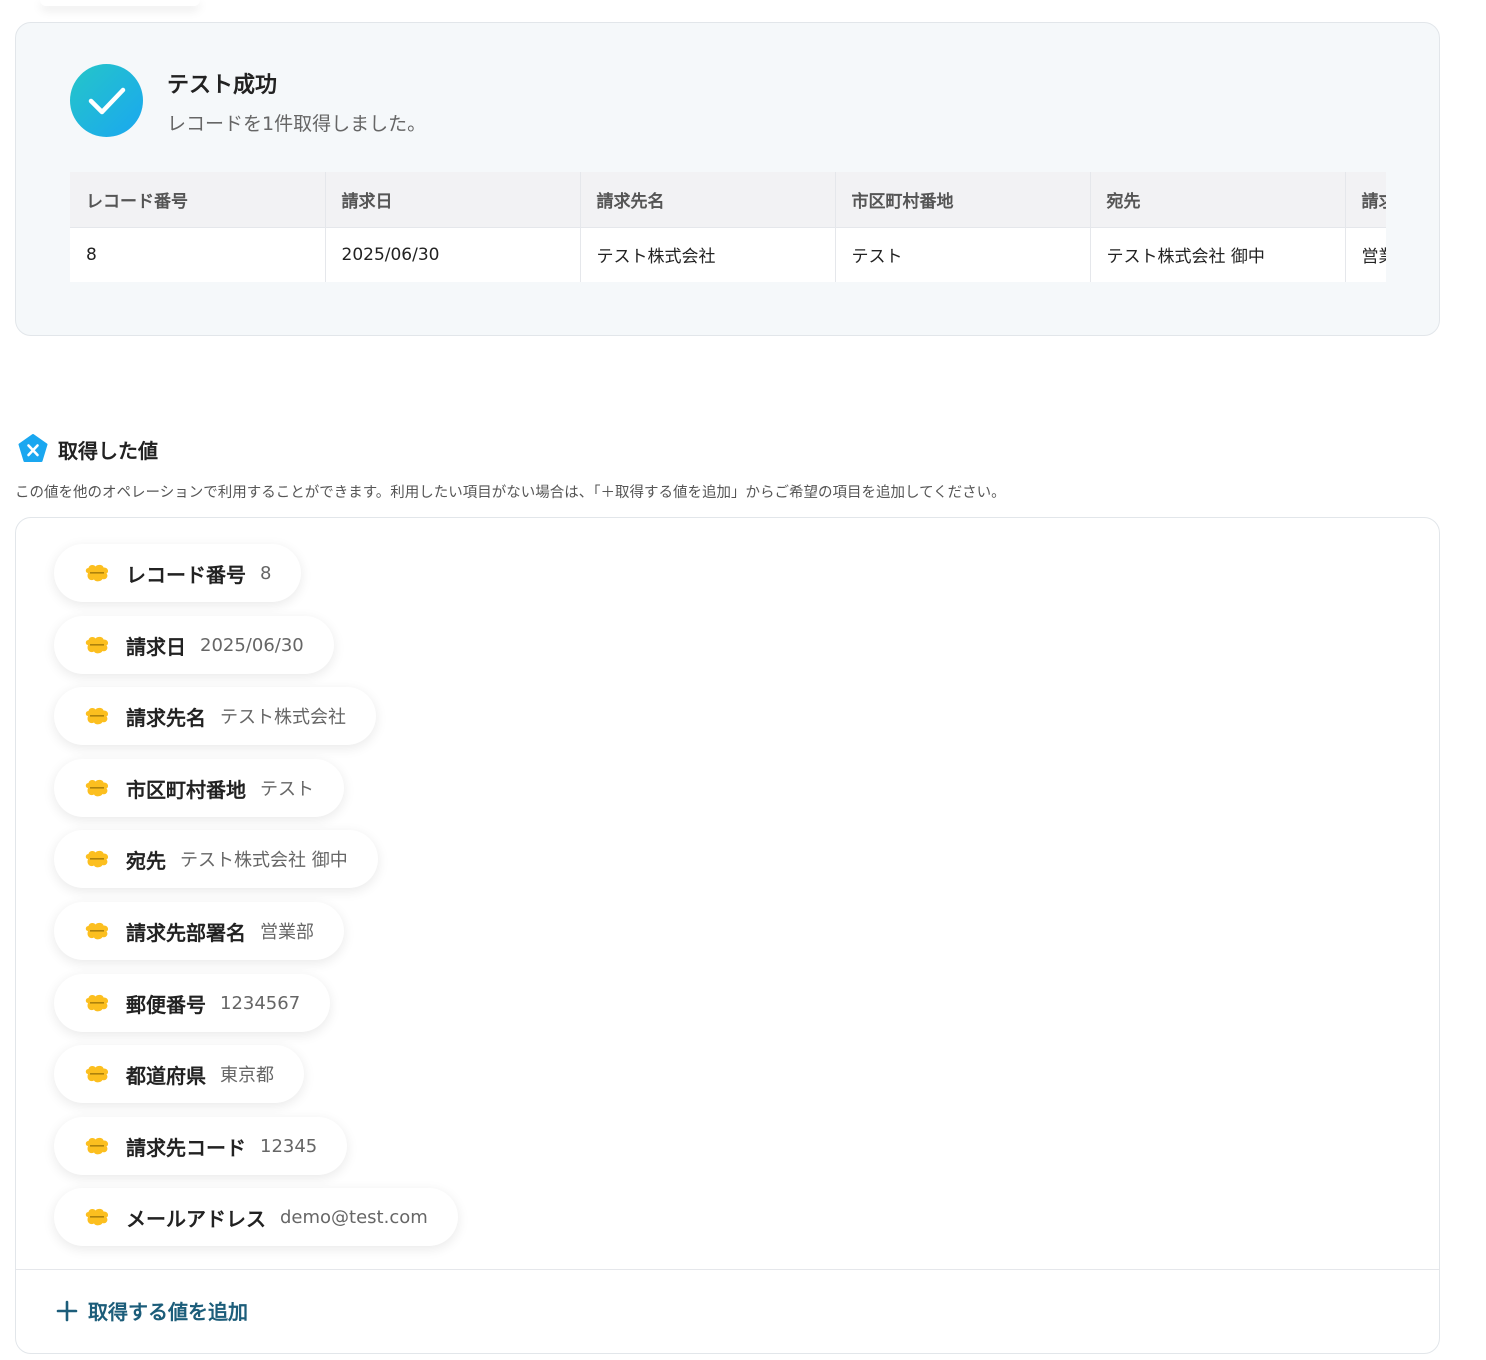  I want to click on value-text: 1234567, so click(260, 1003).